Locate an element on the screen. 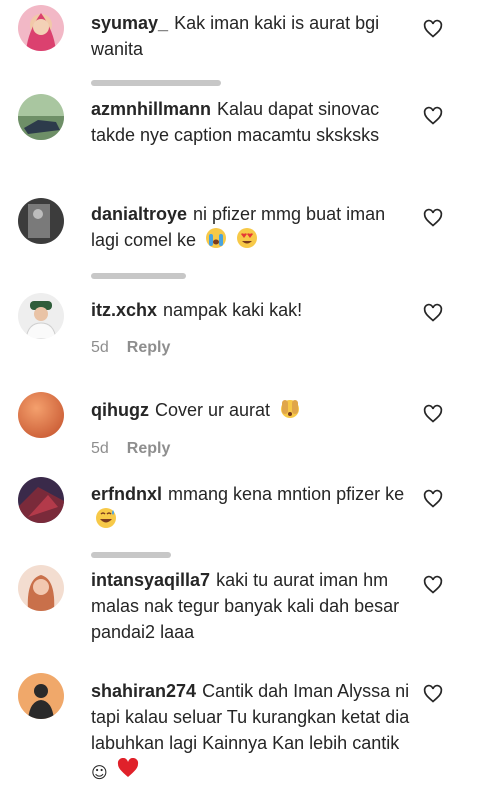 This screenshot has width=478, height=794. heart-eyes-emoji is located at coordinates (247, 238).